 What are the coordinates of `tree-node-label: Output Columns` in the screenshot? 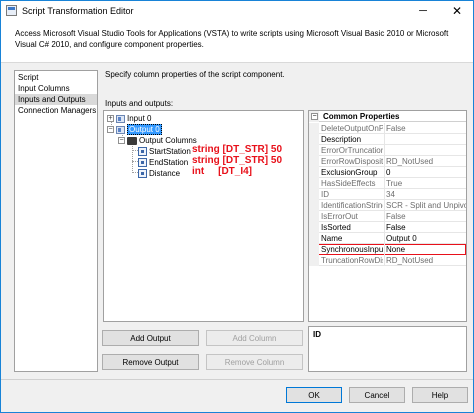 It's located at (168, 140).